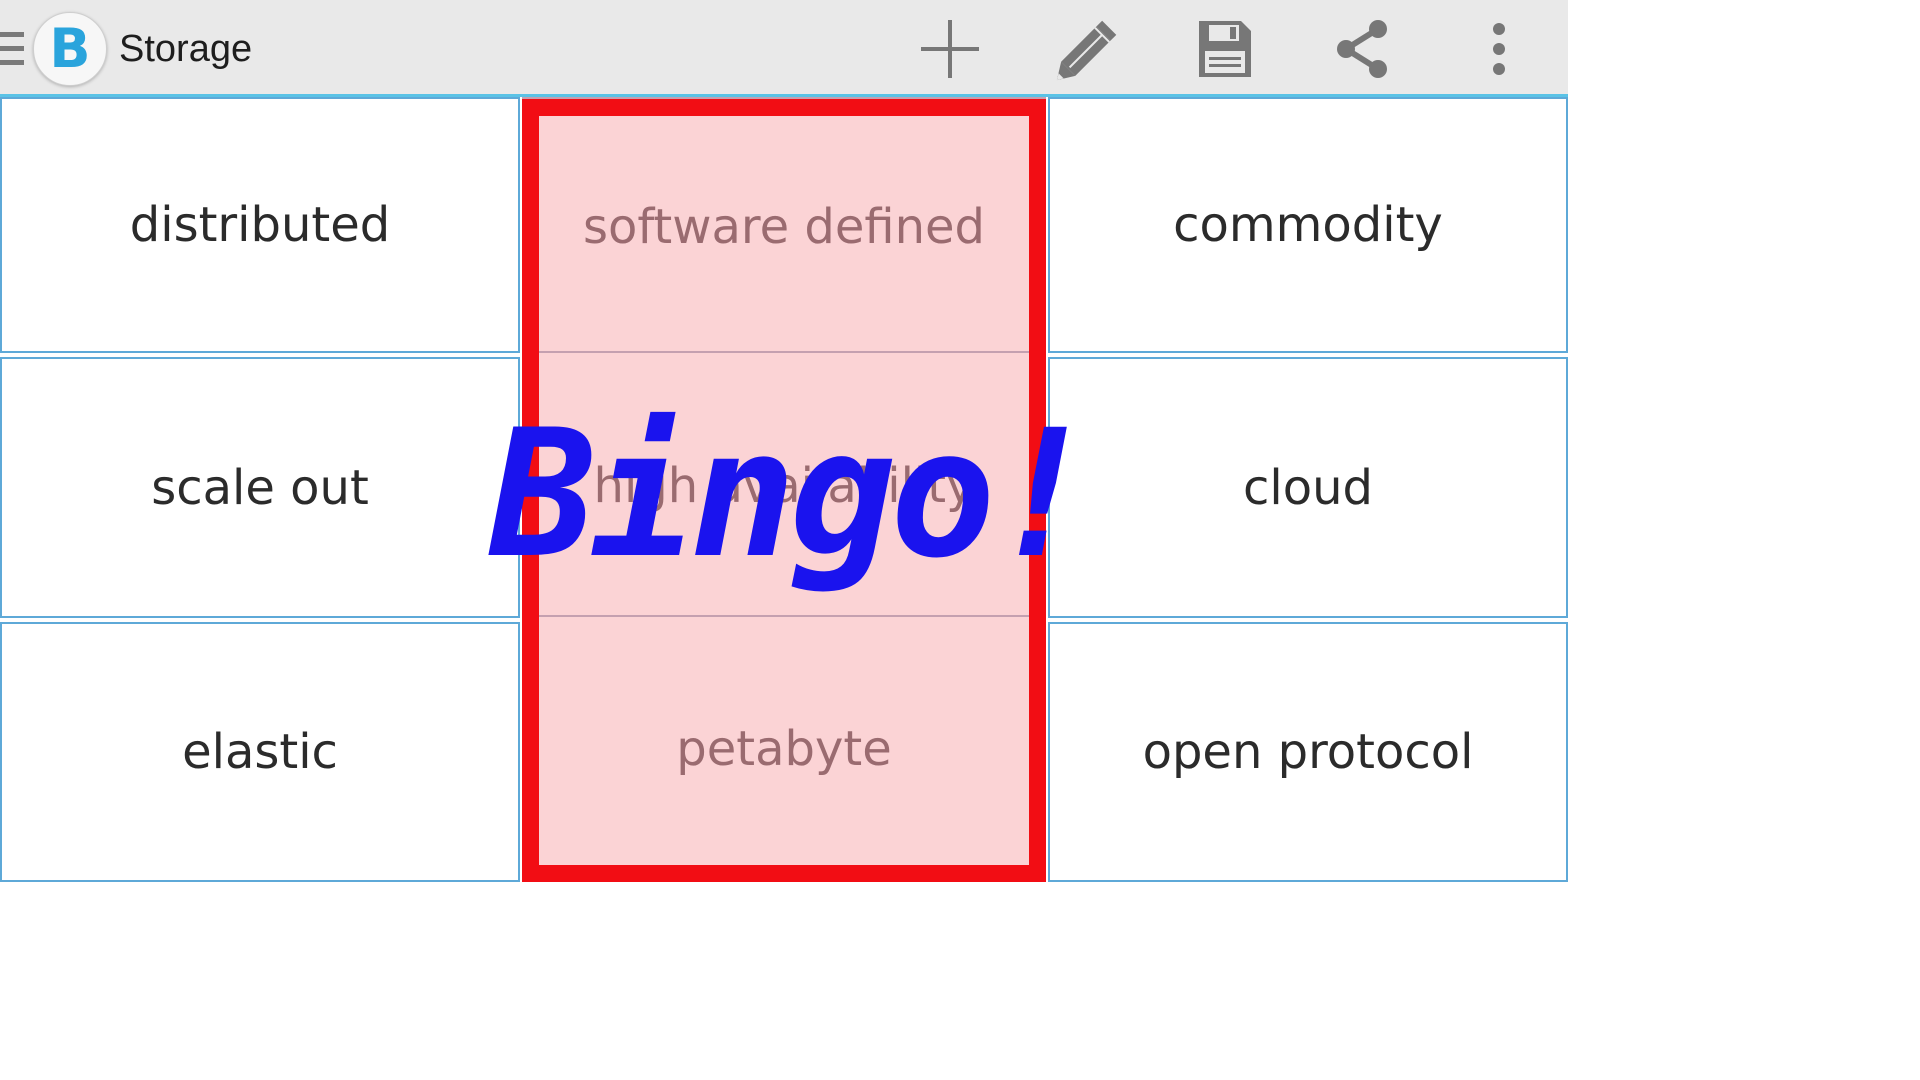  Describe the element at coordinates (260, 487) in the screenshot. I see `bingo-cell: scale out` at that location.